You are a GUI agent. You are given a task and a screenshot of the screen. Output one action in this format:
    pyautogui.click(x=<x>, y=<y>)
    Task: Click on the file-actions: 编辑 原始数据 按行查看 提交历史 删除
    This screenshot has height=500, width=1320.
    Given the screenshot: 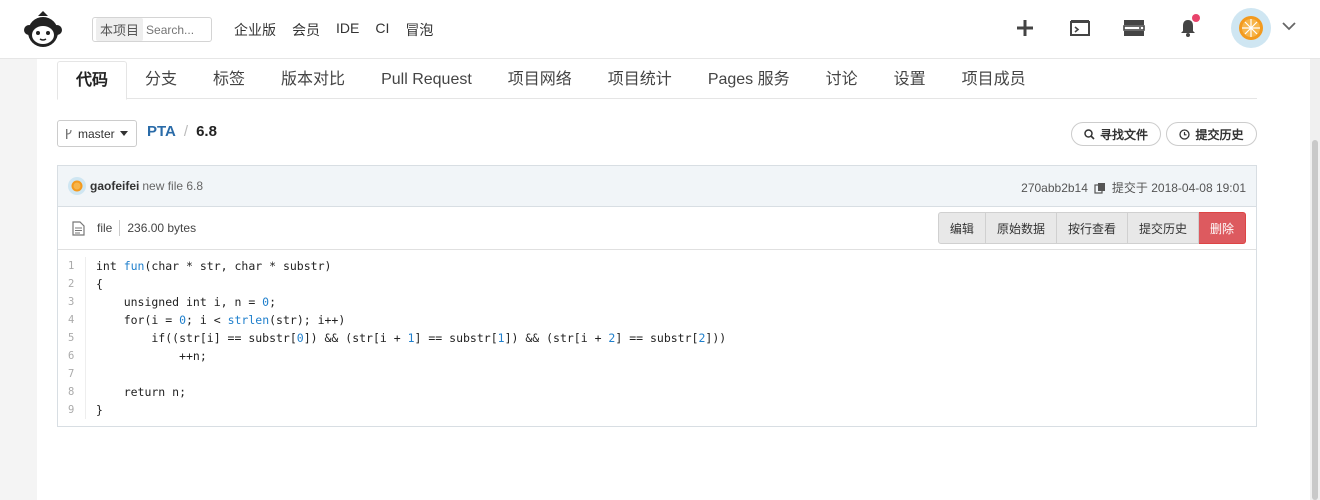 What is the action you would take?
    pyautogui.click(x=1091, y=228)
    